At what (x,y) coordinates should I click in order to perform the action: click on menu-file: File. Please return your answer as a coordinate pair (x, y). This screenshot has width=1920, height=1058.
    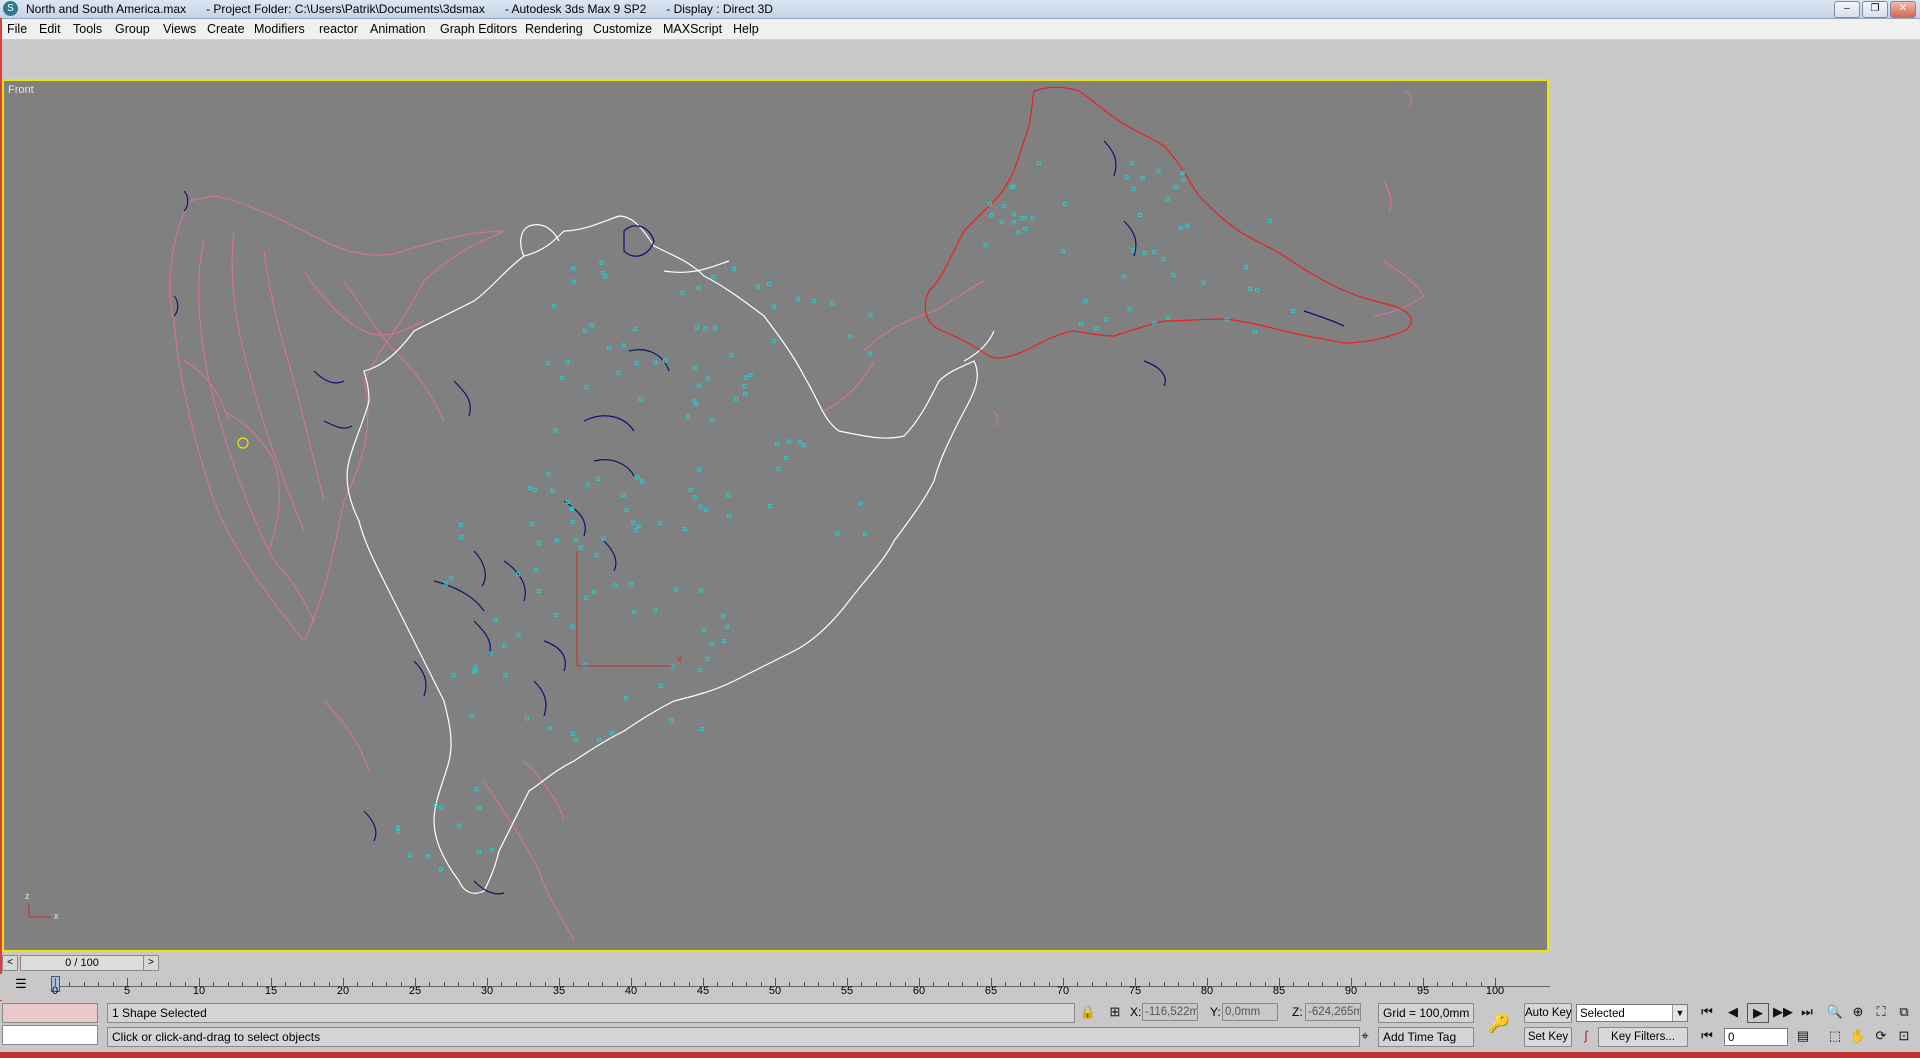
    Looking at the image, I should click on (17, 29).